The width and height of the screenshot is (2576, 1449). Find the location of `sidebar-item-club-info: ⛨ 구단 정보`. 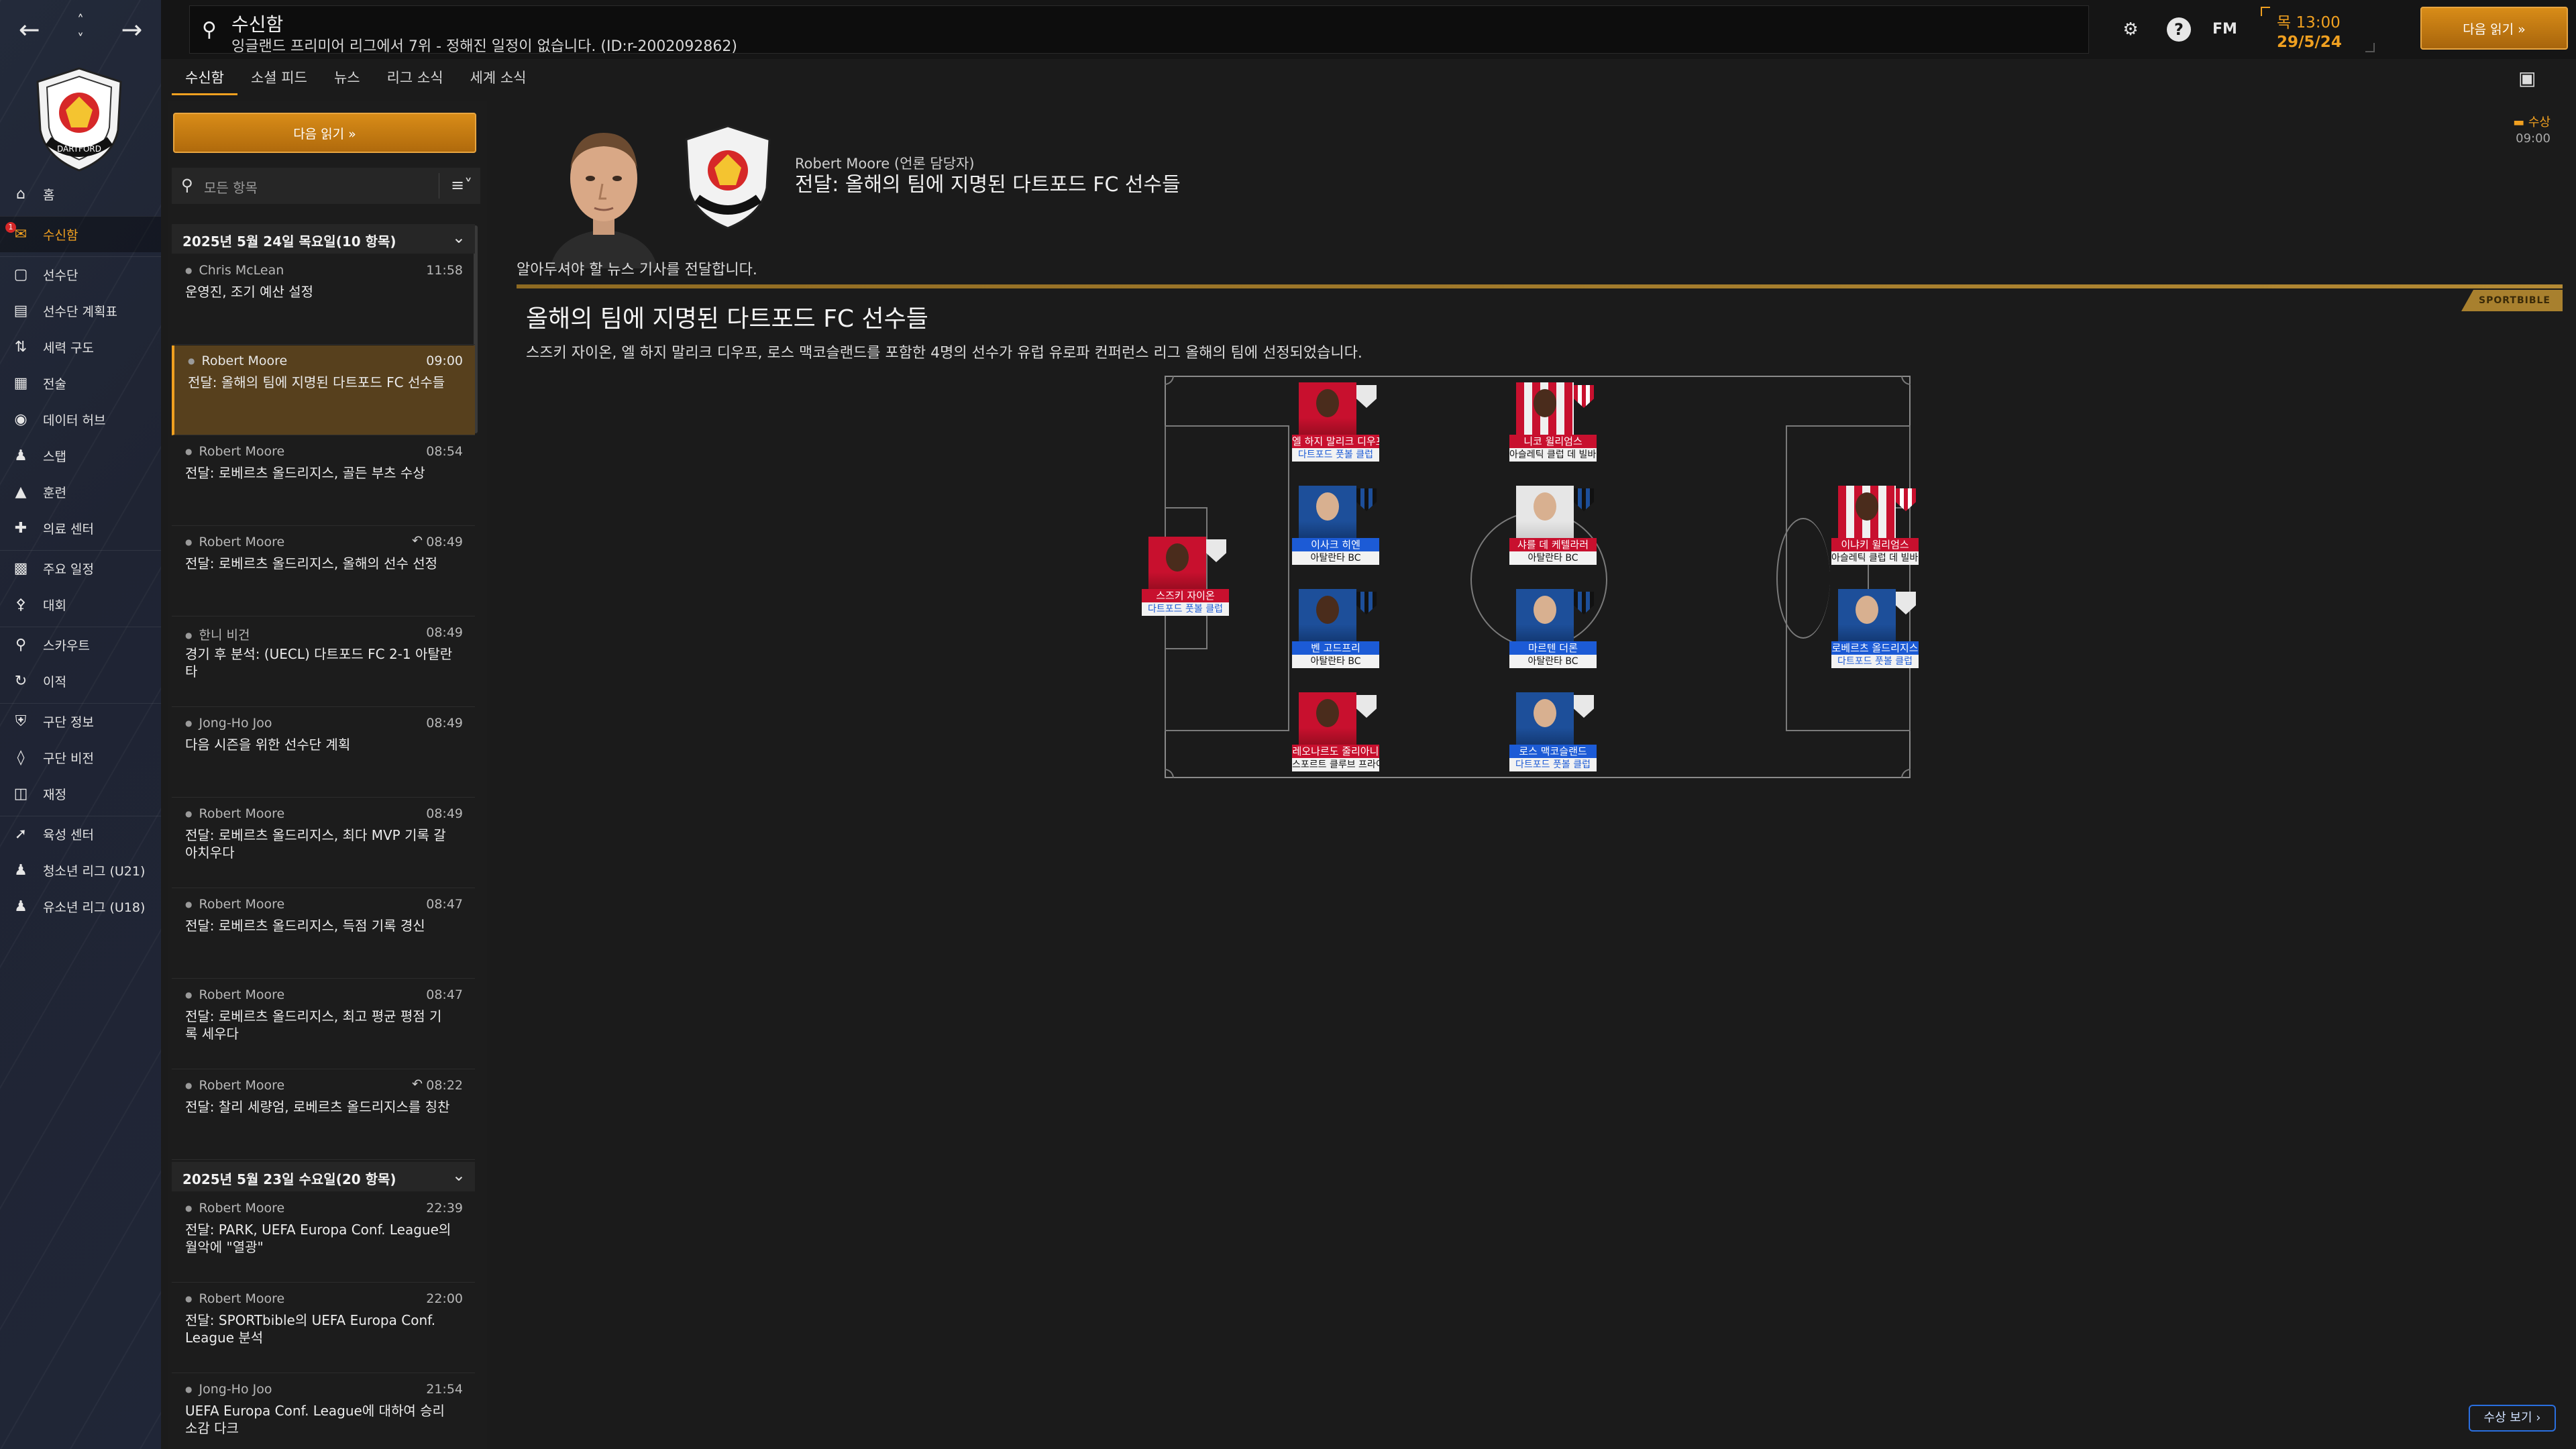

sidebar-item-club-info: ⛨ 구단 정보 is located at coordinates (80, 721).